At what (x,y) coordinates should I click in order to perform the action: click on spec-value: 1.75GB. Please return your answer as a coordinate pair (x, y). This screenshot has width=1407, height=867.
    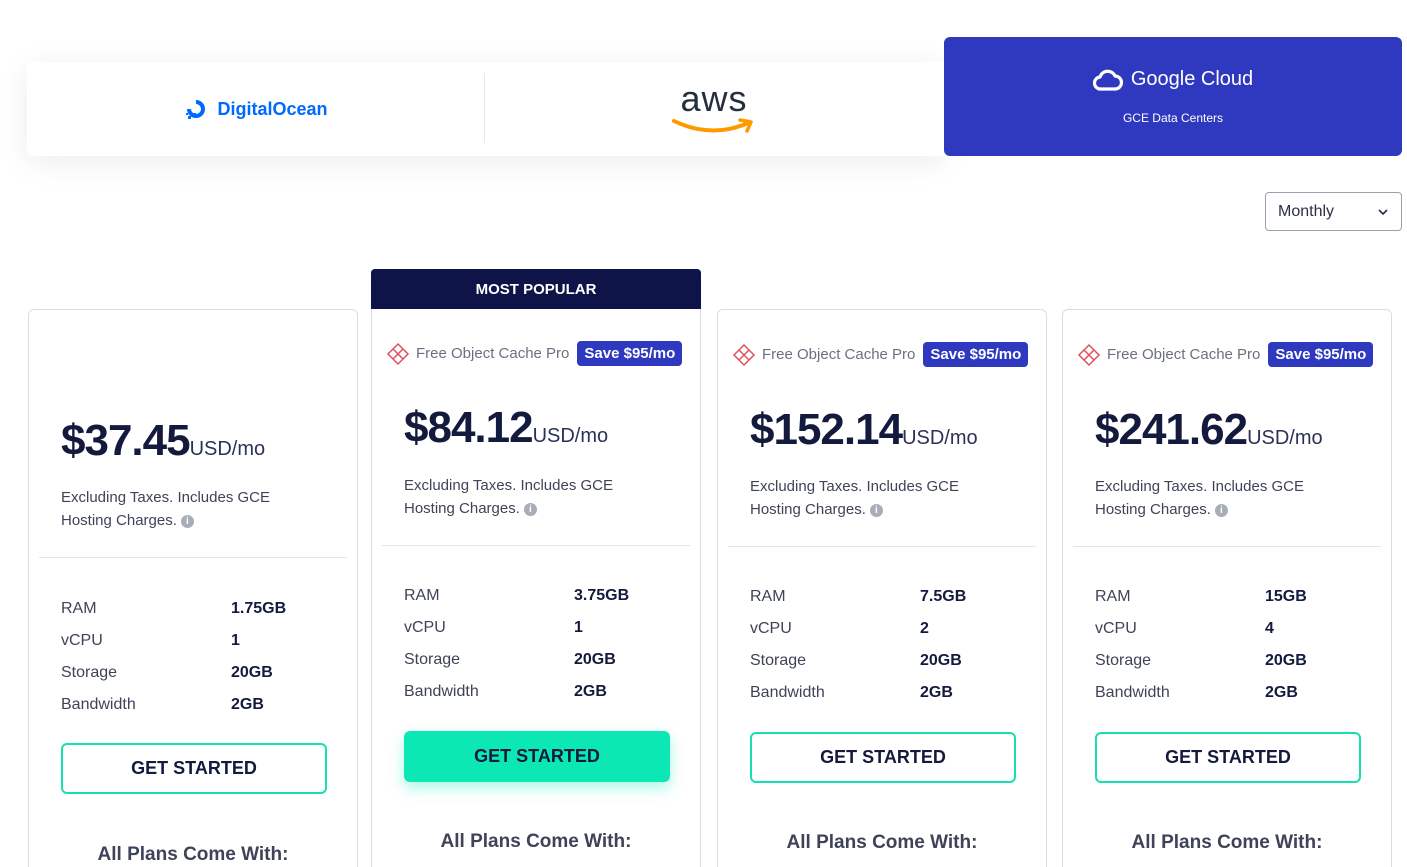
    Looking at the image, I should click on (259, 608).